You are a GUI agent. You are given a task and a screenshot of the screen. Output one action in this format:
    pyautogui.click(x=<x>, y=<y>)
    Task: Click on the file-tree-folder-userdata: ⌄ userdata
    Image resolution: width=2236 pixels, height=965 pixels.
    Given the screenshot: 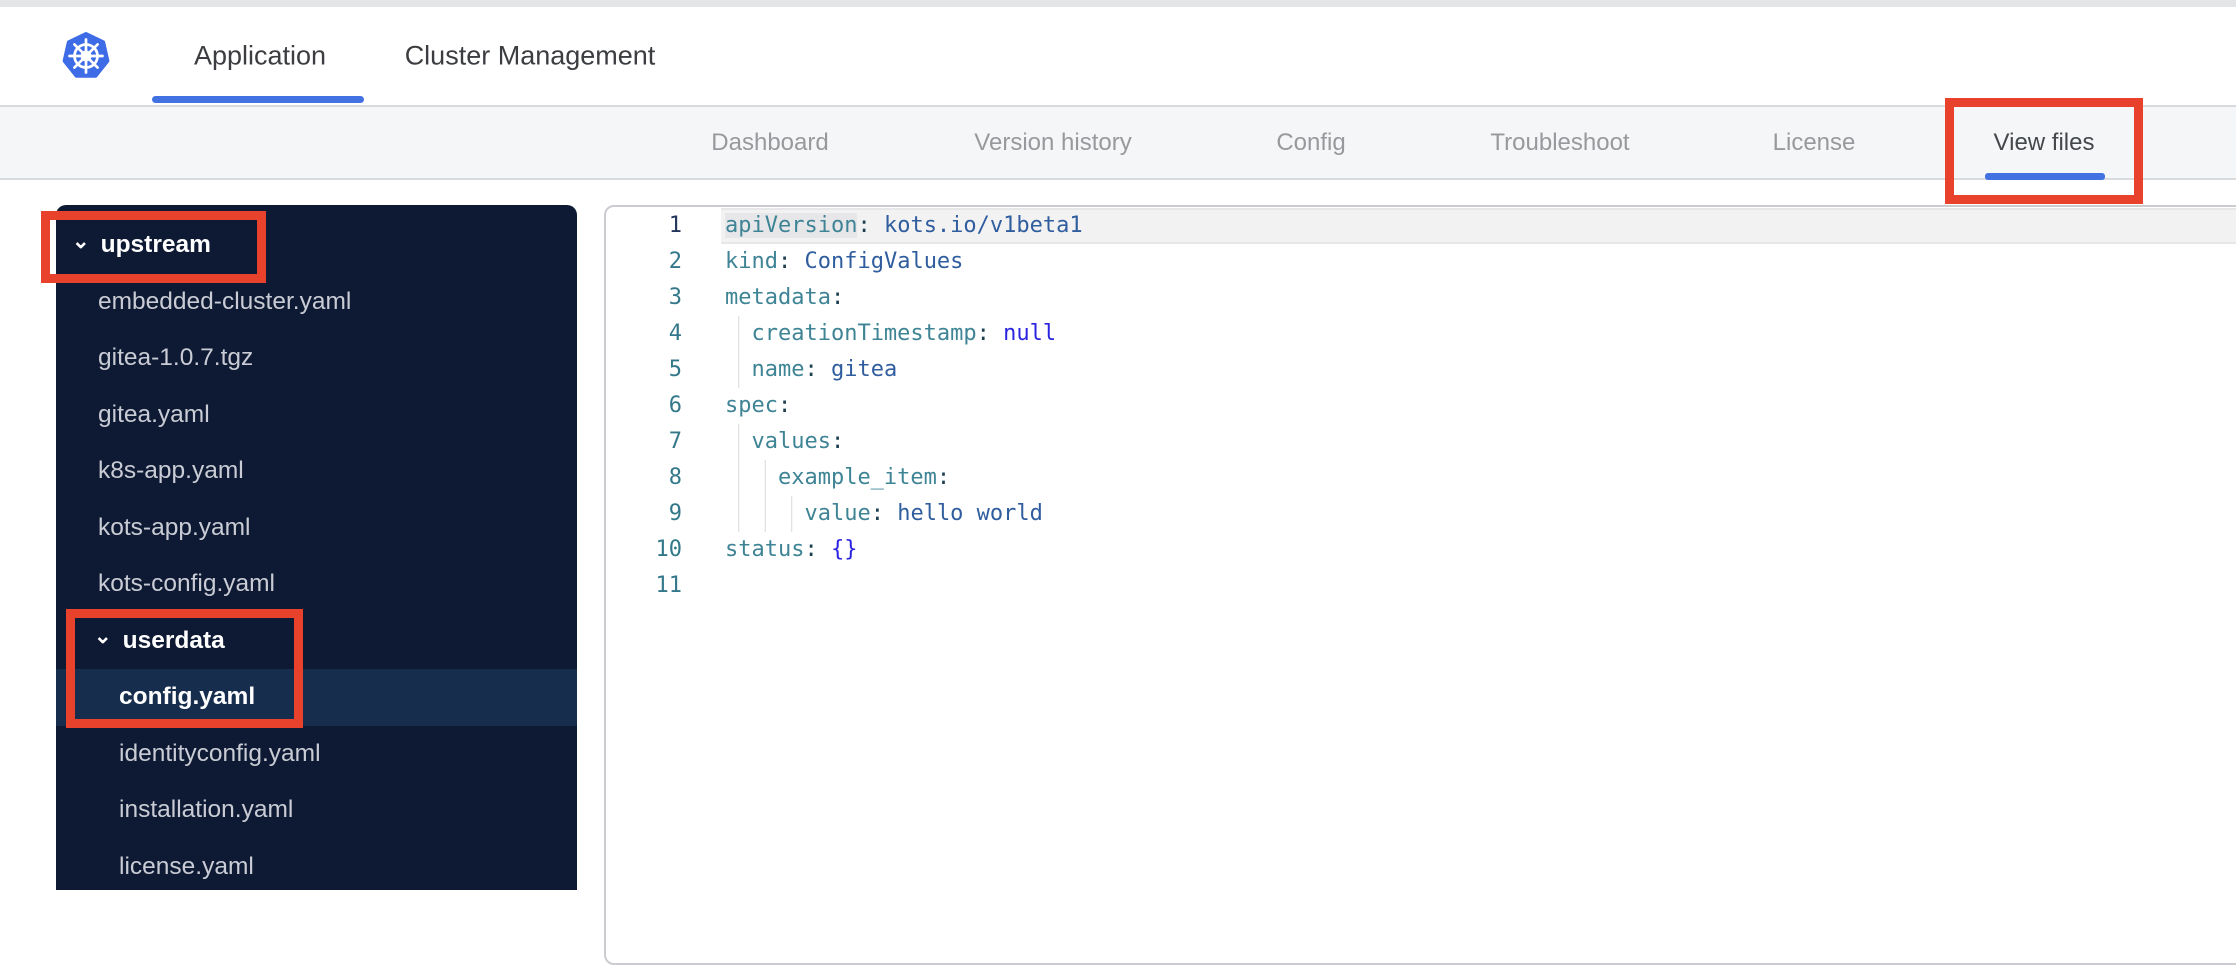 What is the action you would take?
    pyautogui.click(x=316, y=641)
    